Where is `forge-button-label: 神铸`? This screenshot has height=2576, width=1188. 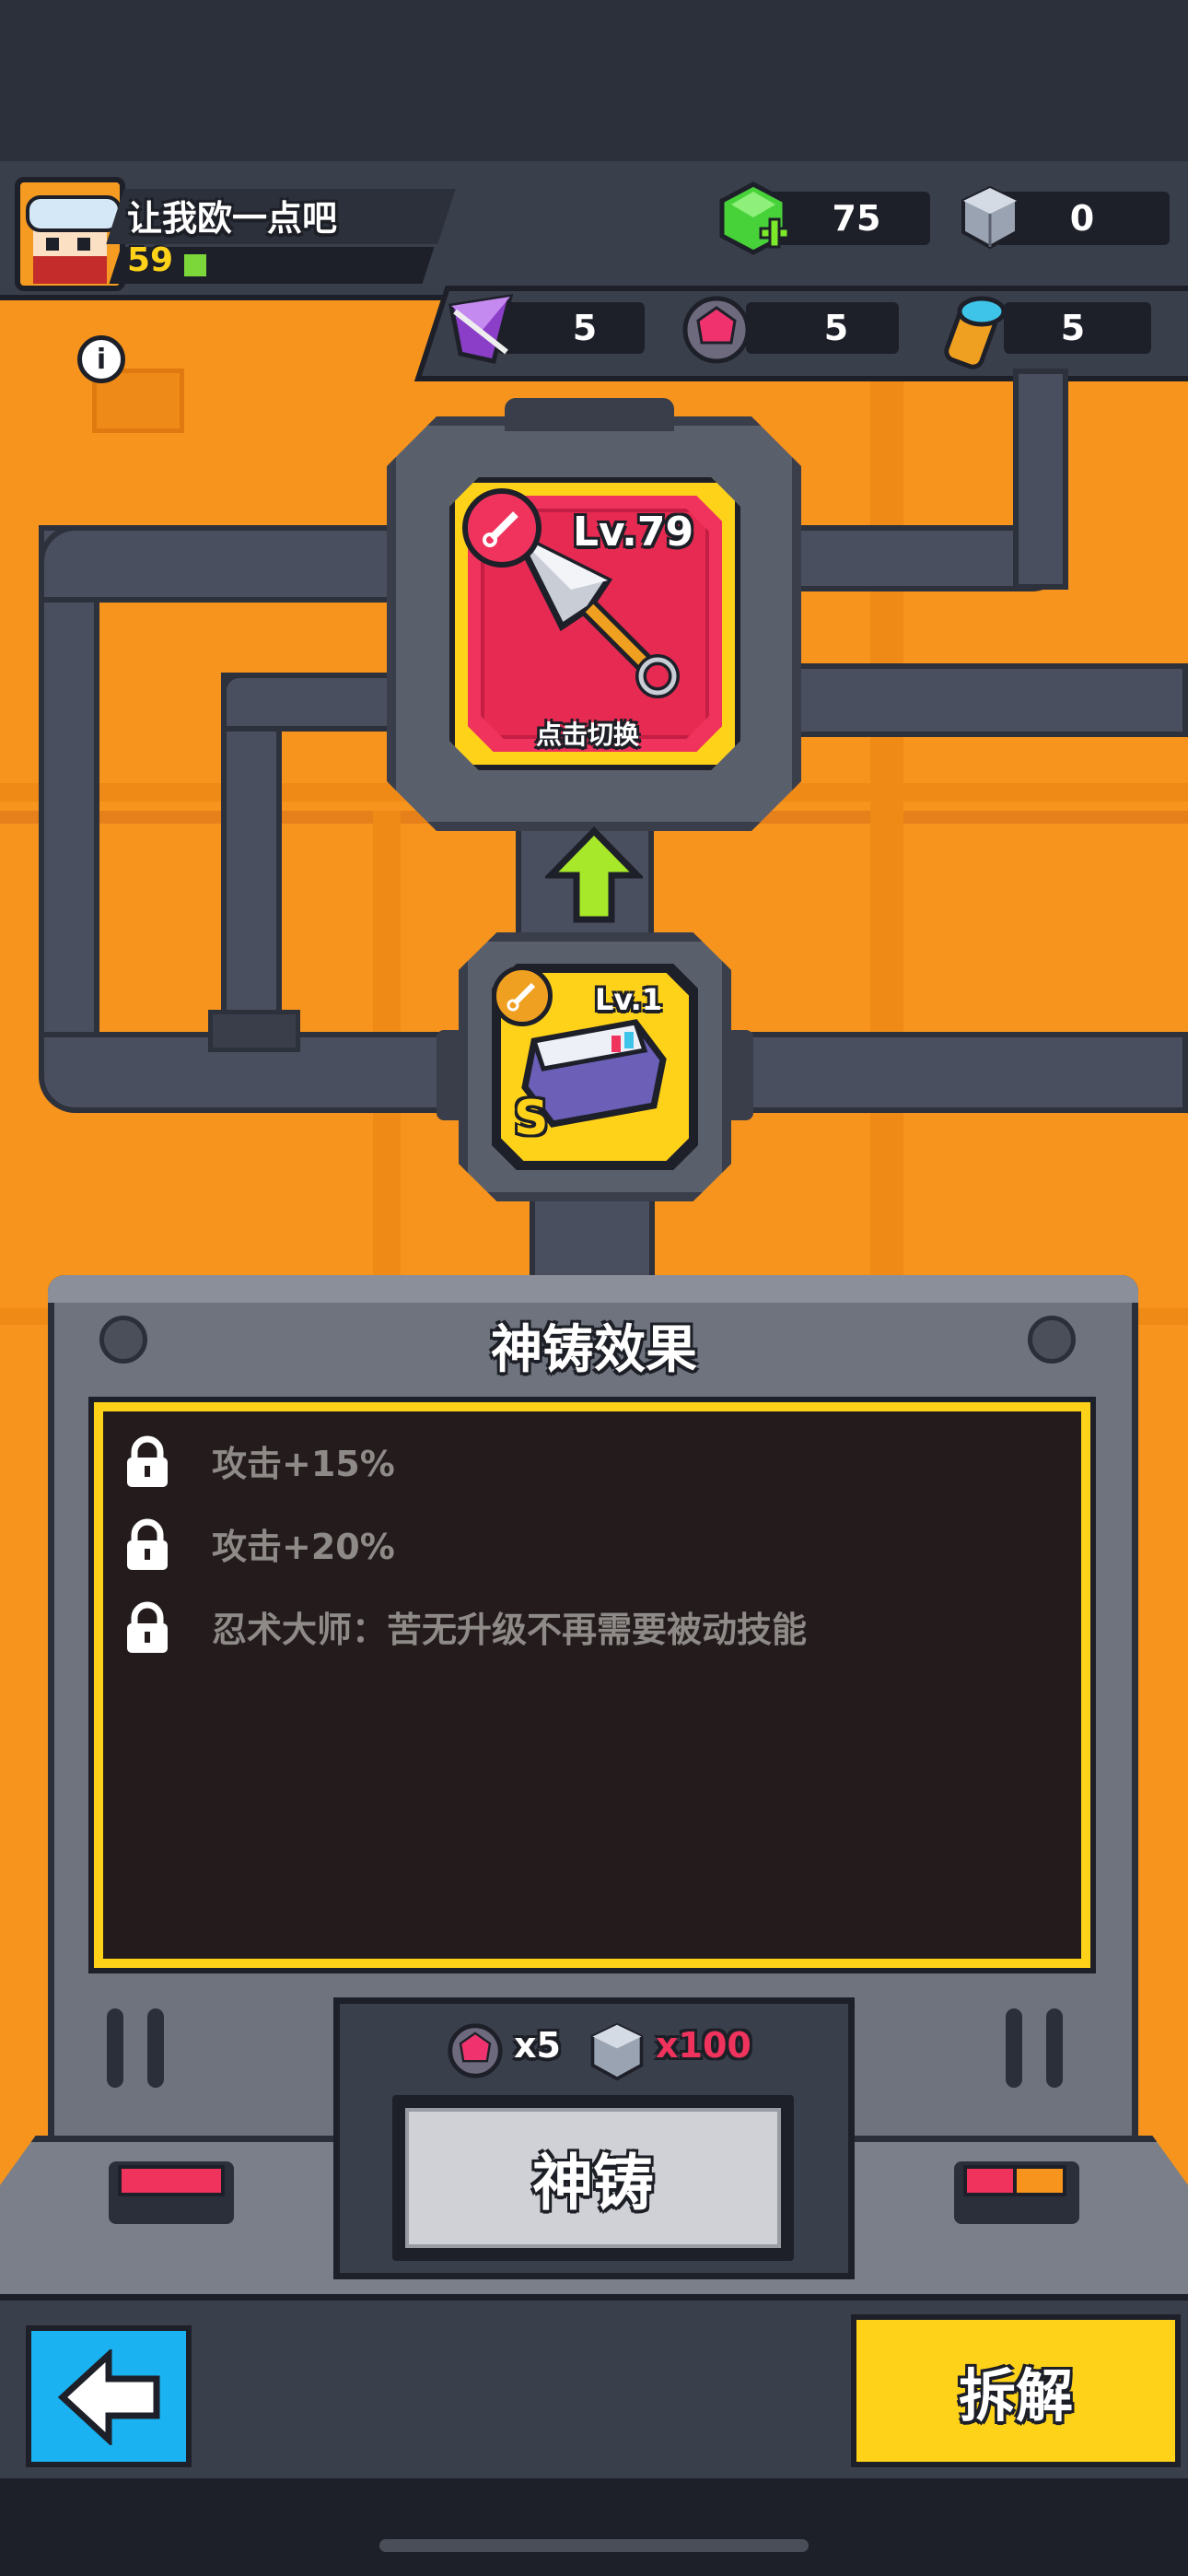
forge-button-label: 神铸 is located at coordinates (593, 2183).